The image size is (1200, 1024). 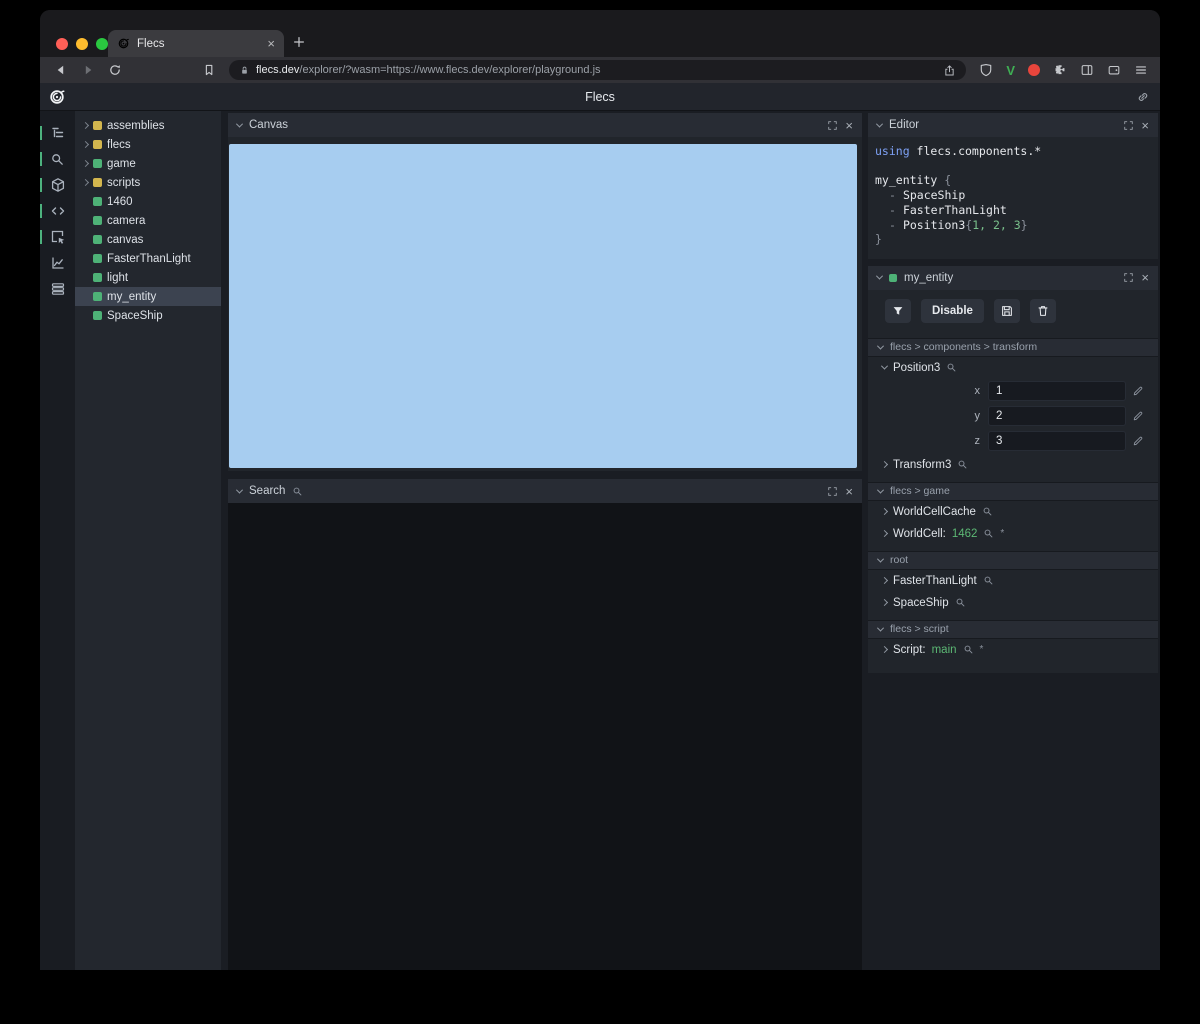 I want to click on tree-view-icon, so click(x=57, y=133).